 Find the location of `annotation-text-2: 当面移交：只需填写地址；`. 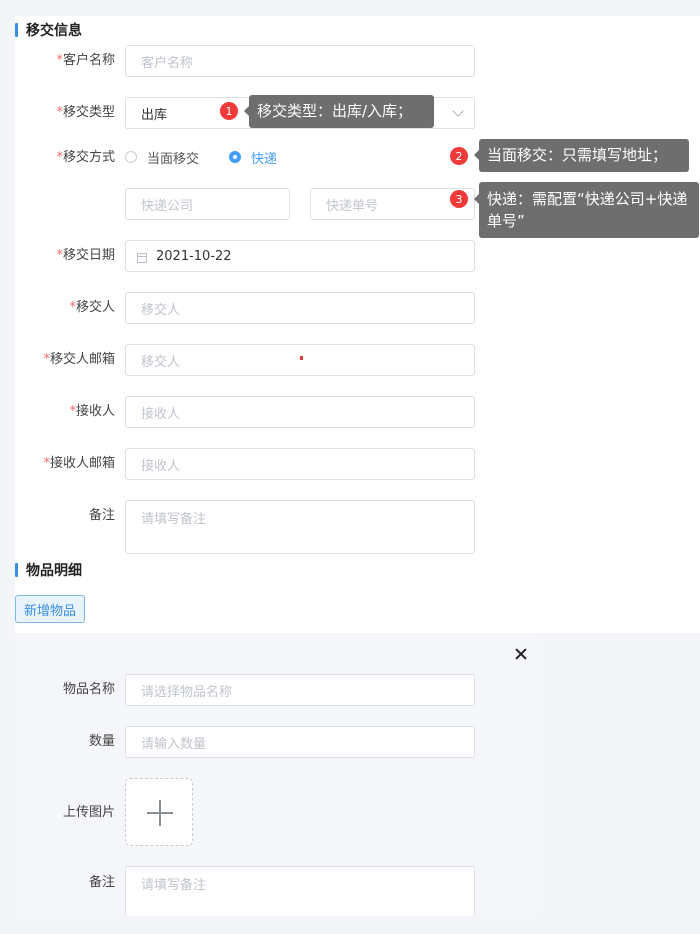

annotation-text-2: 当面移交：只需填写地址； is located at coordinates (577, 155).